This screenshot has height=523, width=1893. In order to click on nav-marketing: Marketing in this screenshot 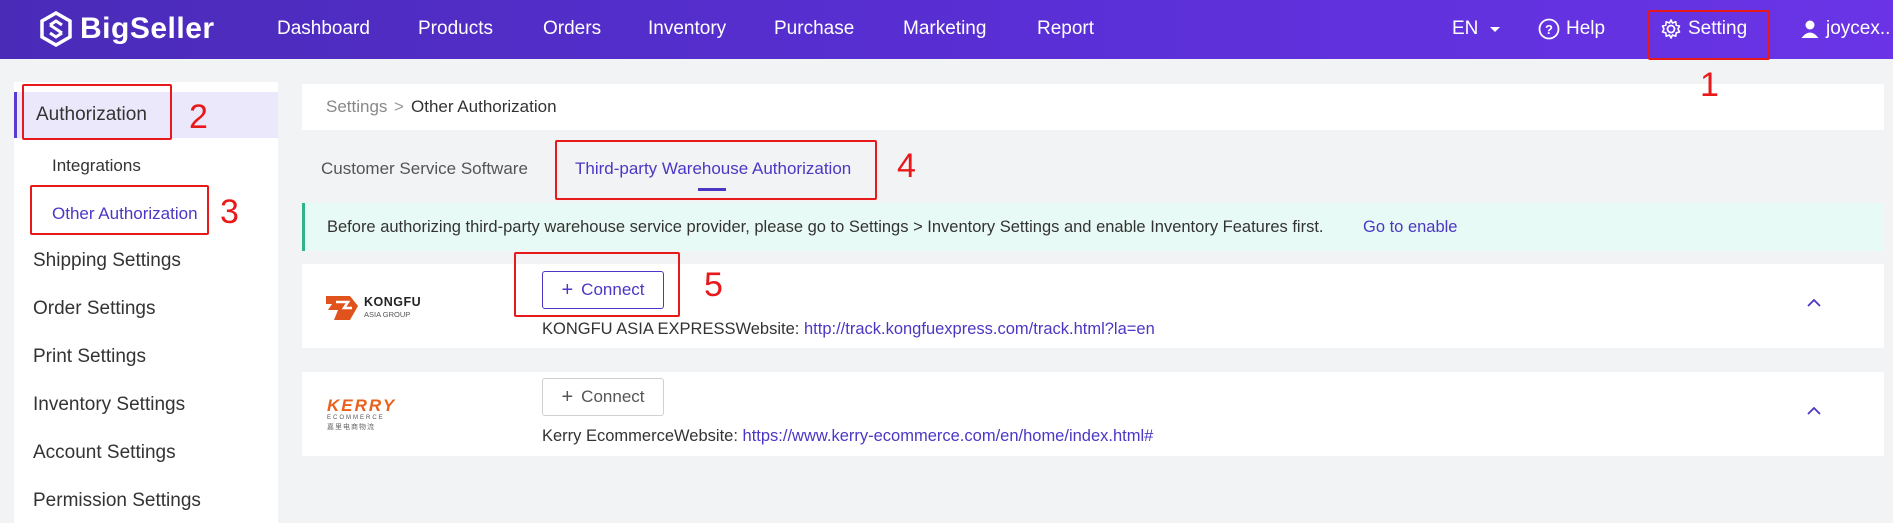, I will do `click(944, 29)`.